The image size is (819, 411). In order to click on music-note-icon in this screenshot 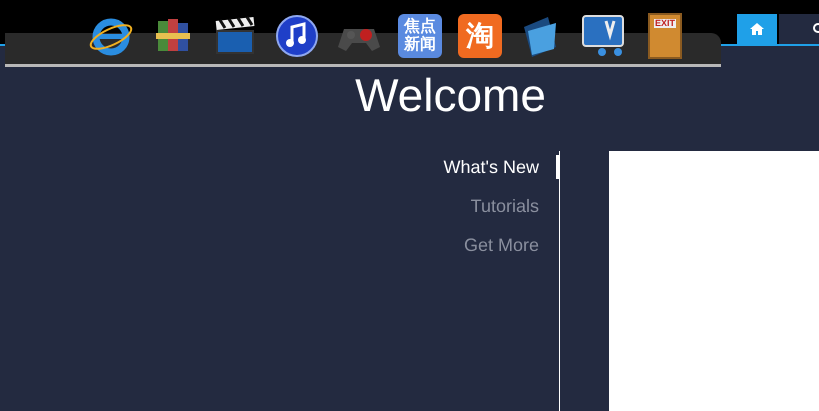, I will do `click(297, 36)`.